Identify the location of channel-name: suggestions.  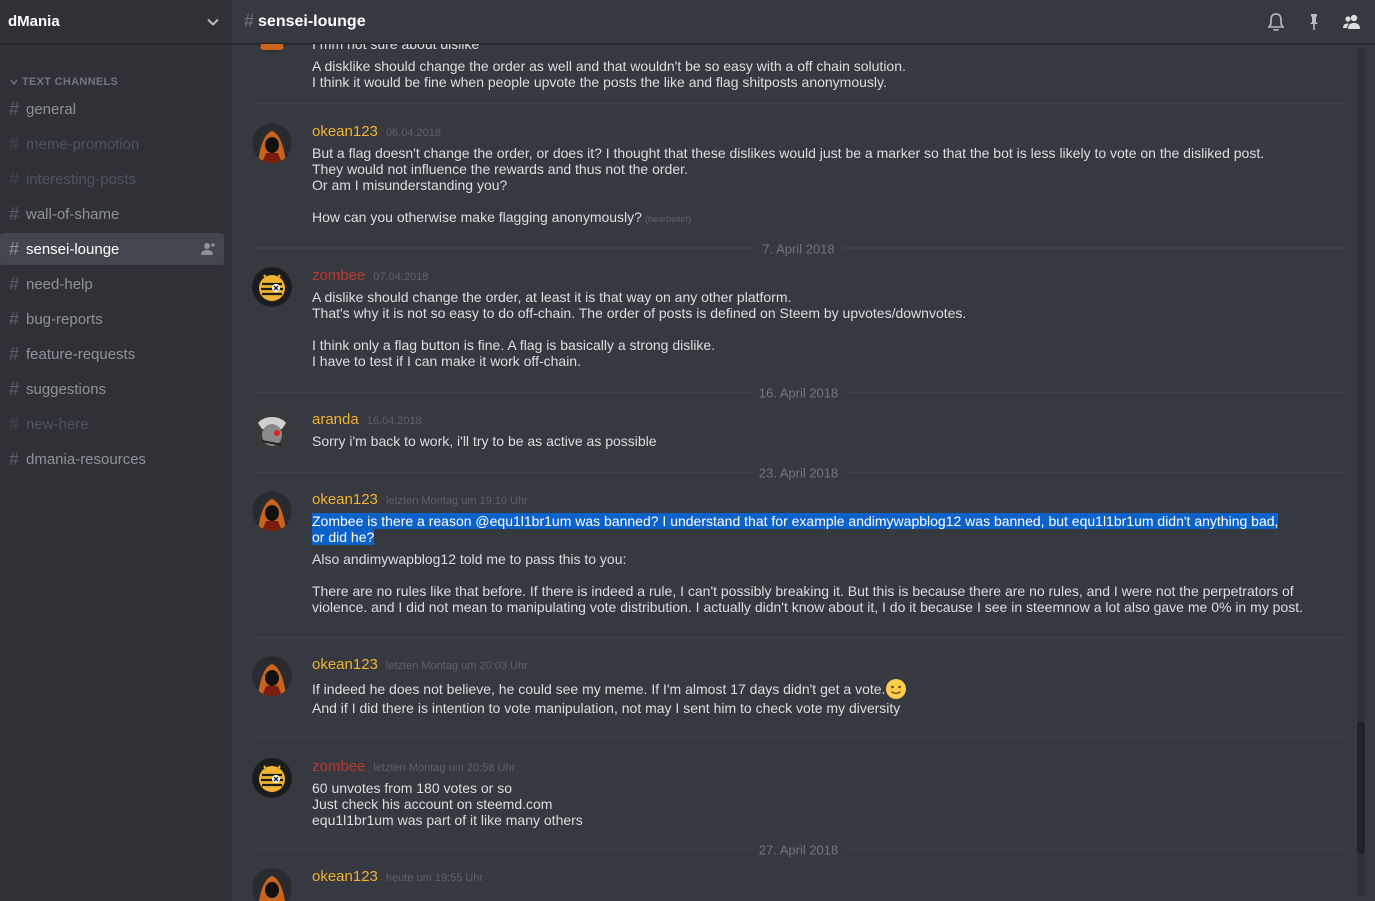
(66, 389).